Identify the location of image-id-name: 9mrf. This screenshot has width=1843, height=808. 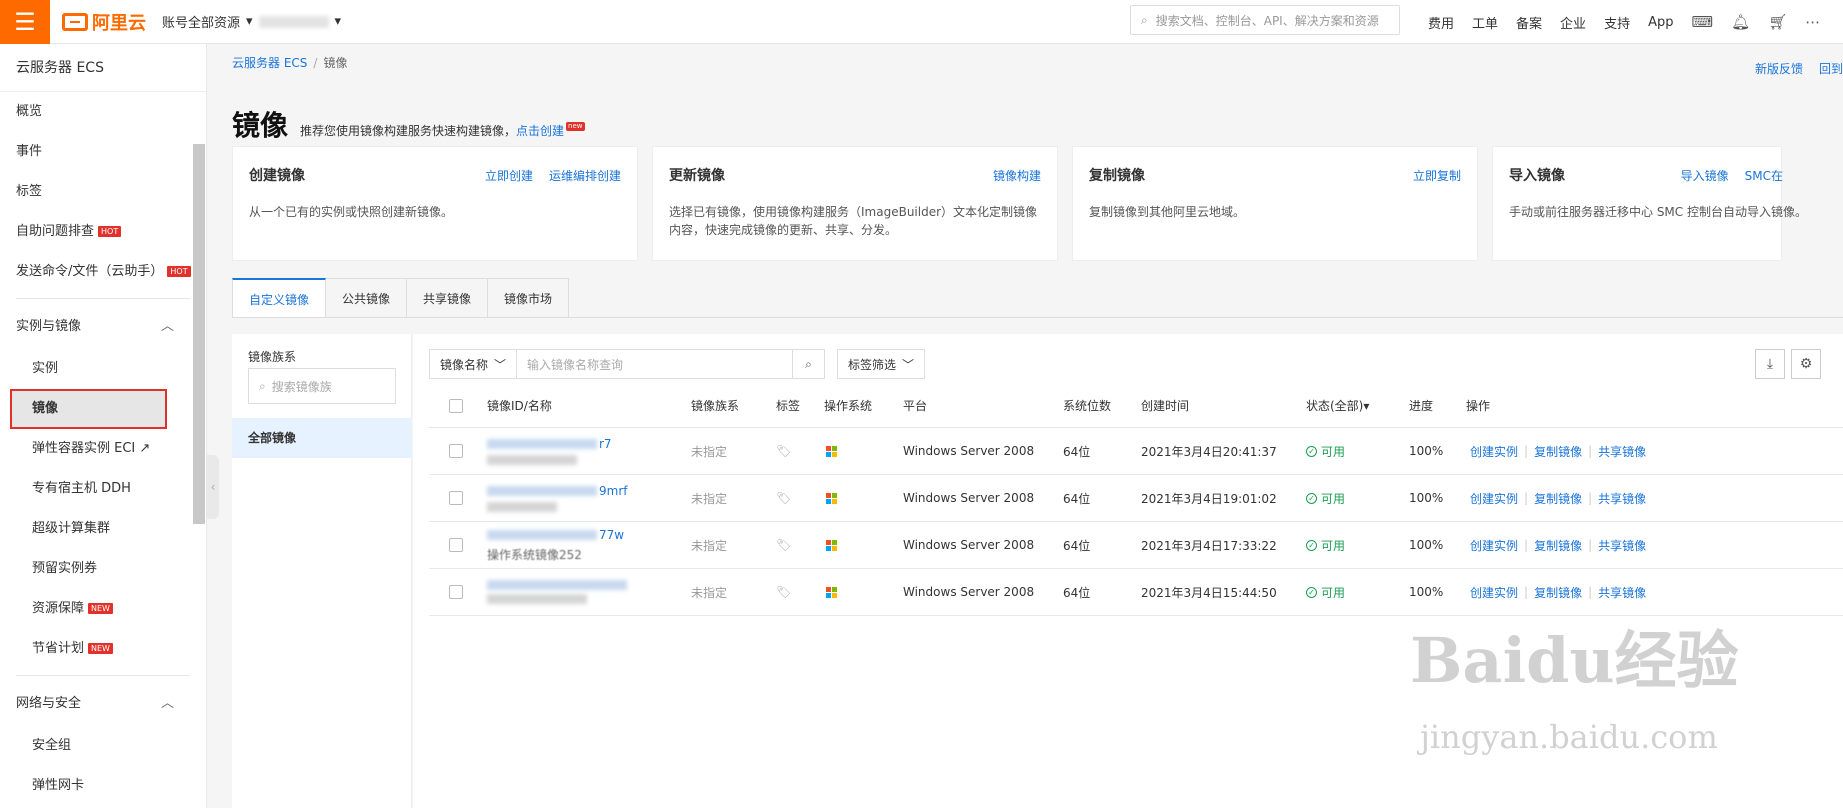
(557, 498).